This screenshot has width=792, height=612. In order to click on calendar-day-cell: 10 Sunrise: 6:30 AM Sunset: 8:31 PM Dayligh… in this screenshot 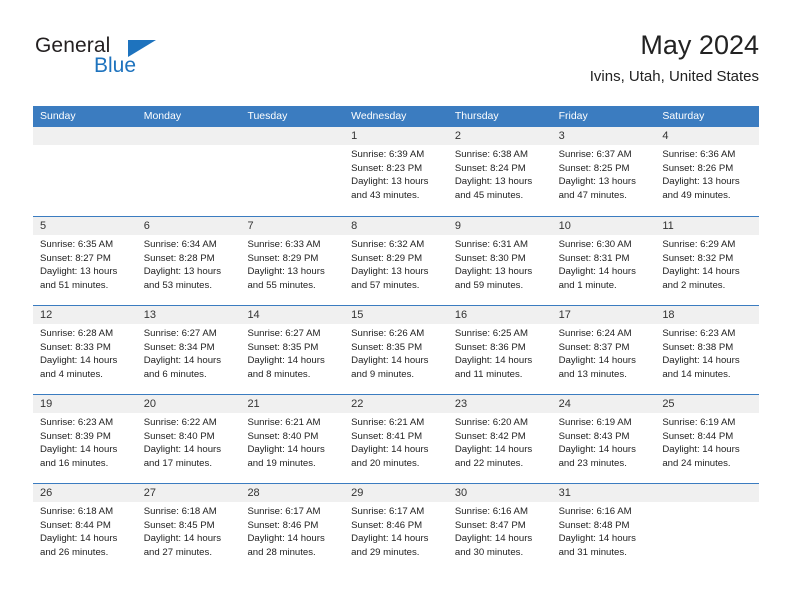, I will do `click(603, 261)`.